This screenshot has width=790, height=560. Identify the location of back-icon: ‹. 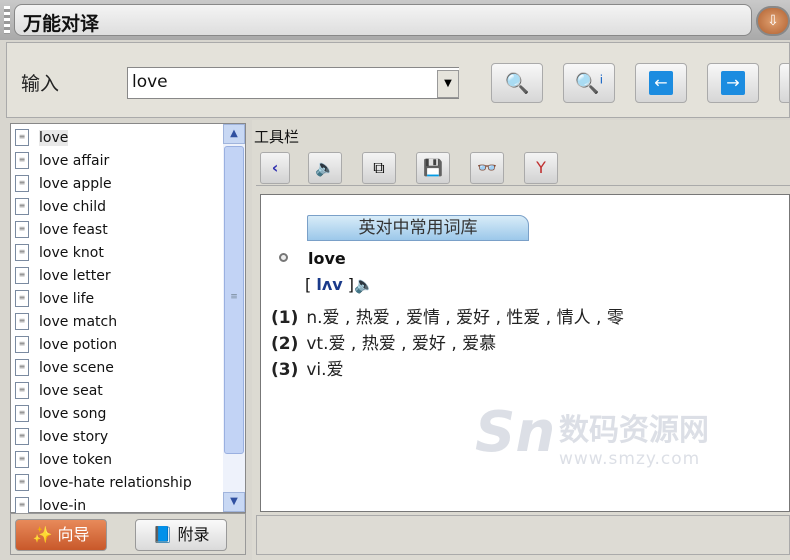
(275, 168).